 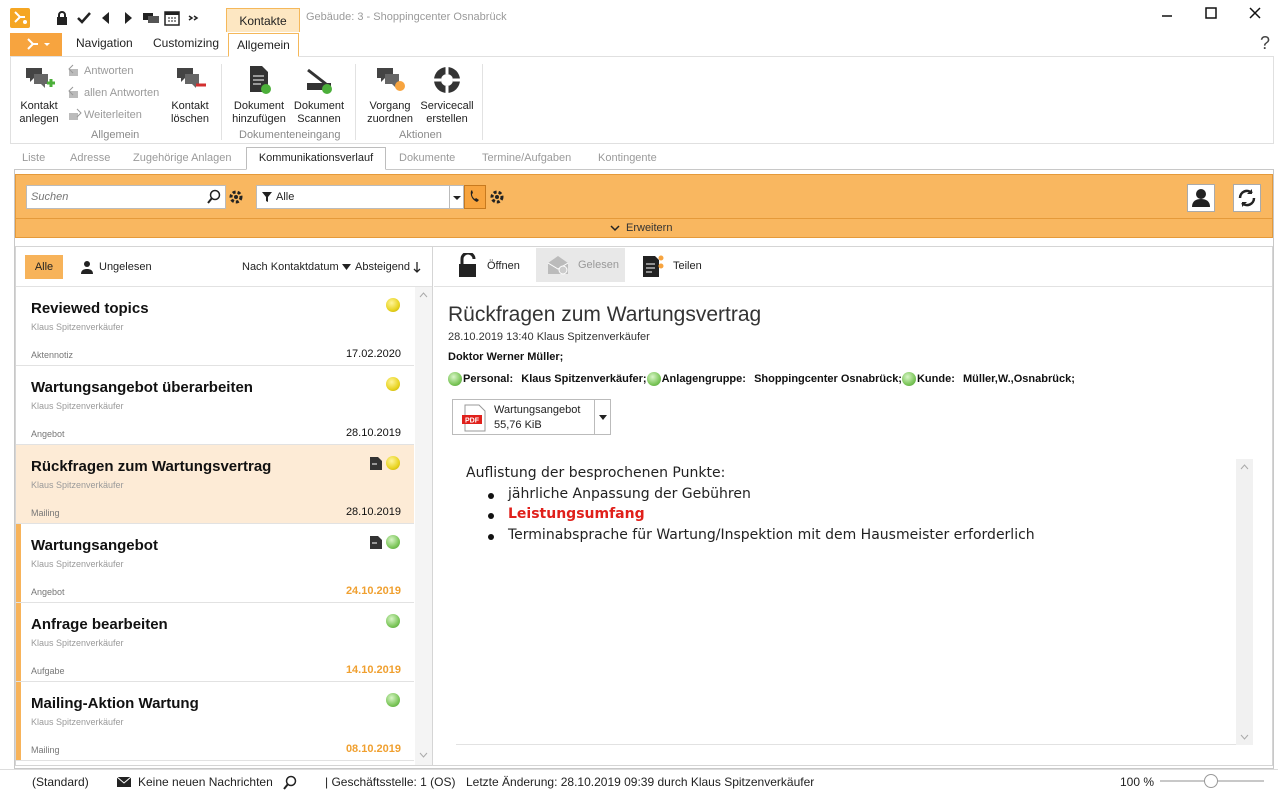 I want to click on list-scrollbar, so click(x=423, y=526).